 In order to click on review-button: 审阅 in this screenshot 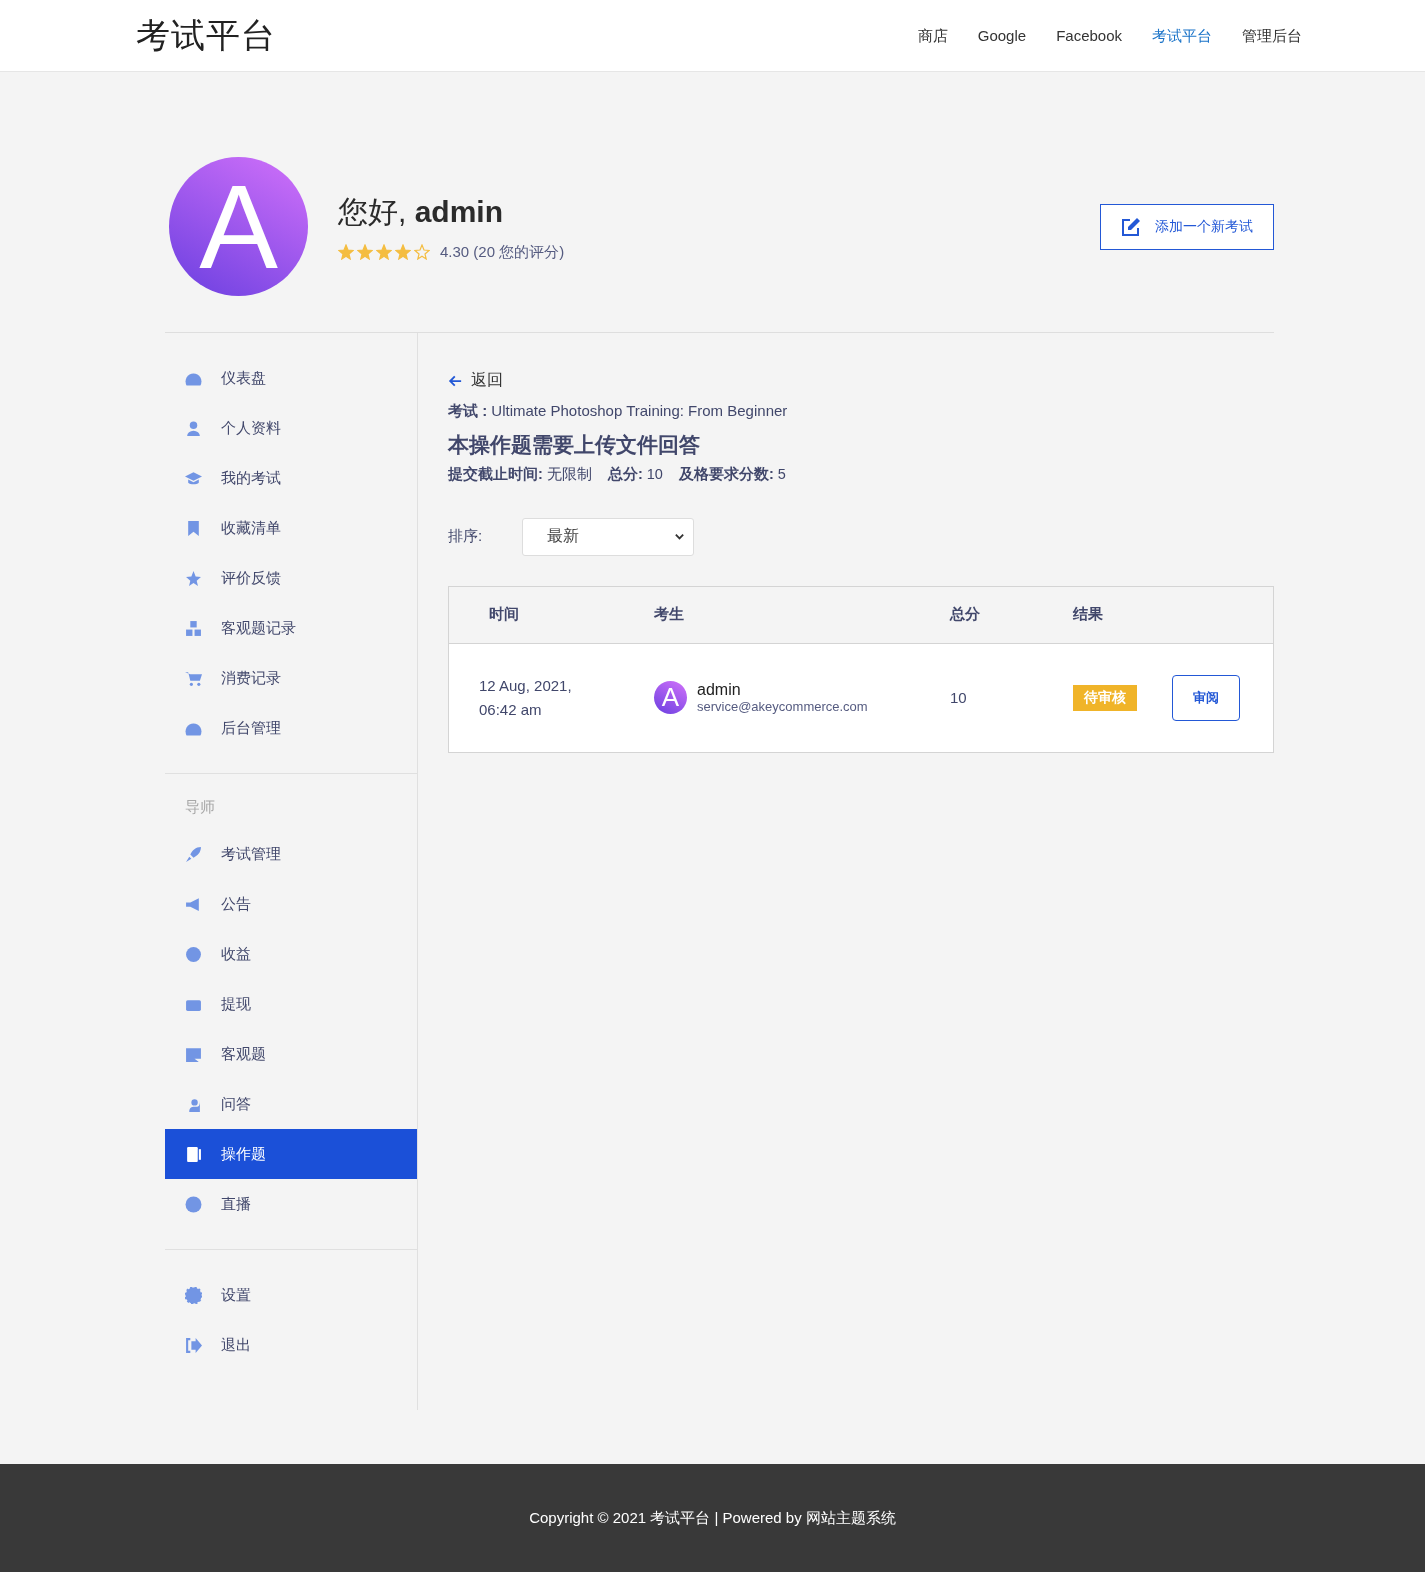, I will do `click(1206, 697)`.